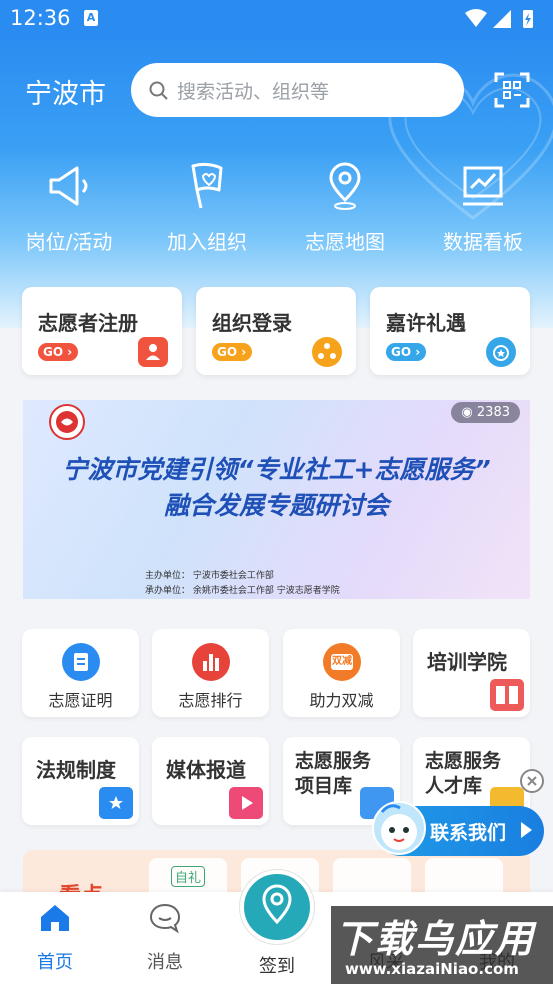  I want to click on view-count: ◉ 2383, so click(485, 412).